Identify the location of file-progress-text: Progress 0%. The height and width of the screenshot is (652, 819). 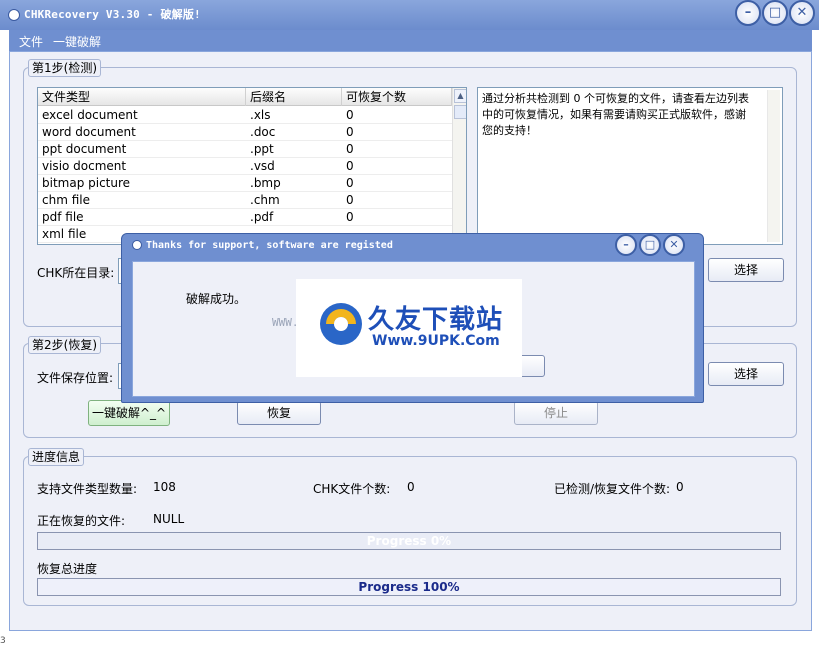
(409, 541).